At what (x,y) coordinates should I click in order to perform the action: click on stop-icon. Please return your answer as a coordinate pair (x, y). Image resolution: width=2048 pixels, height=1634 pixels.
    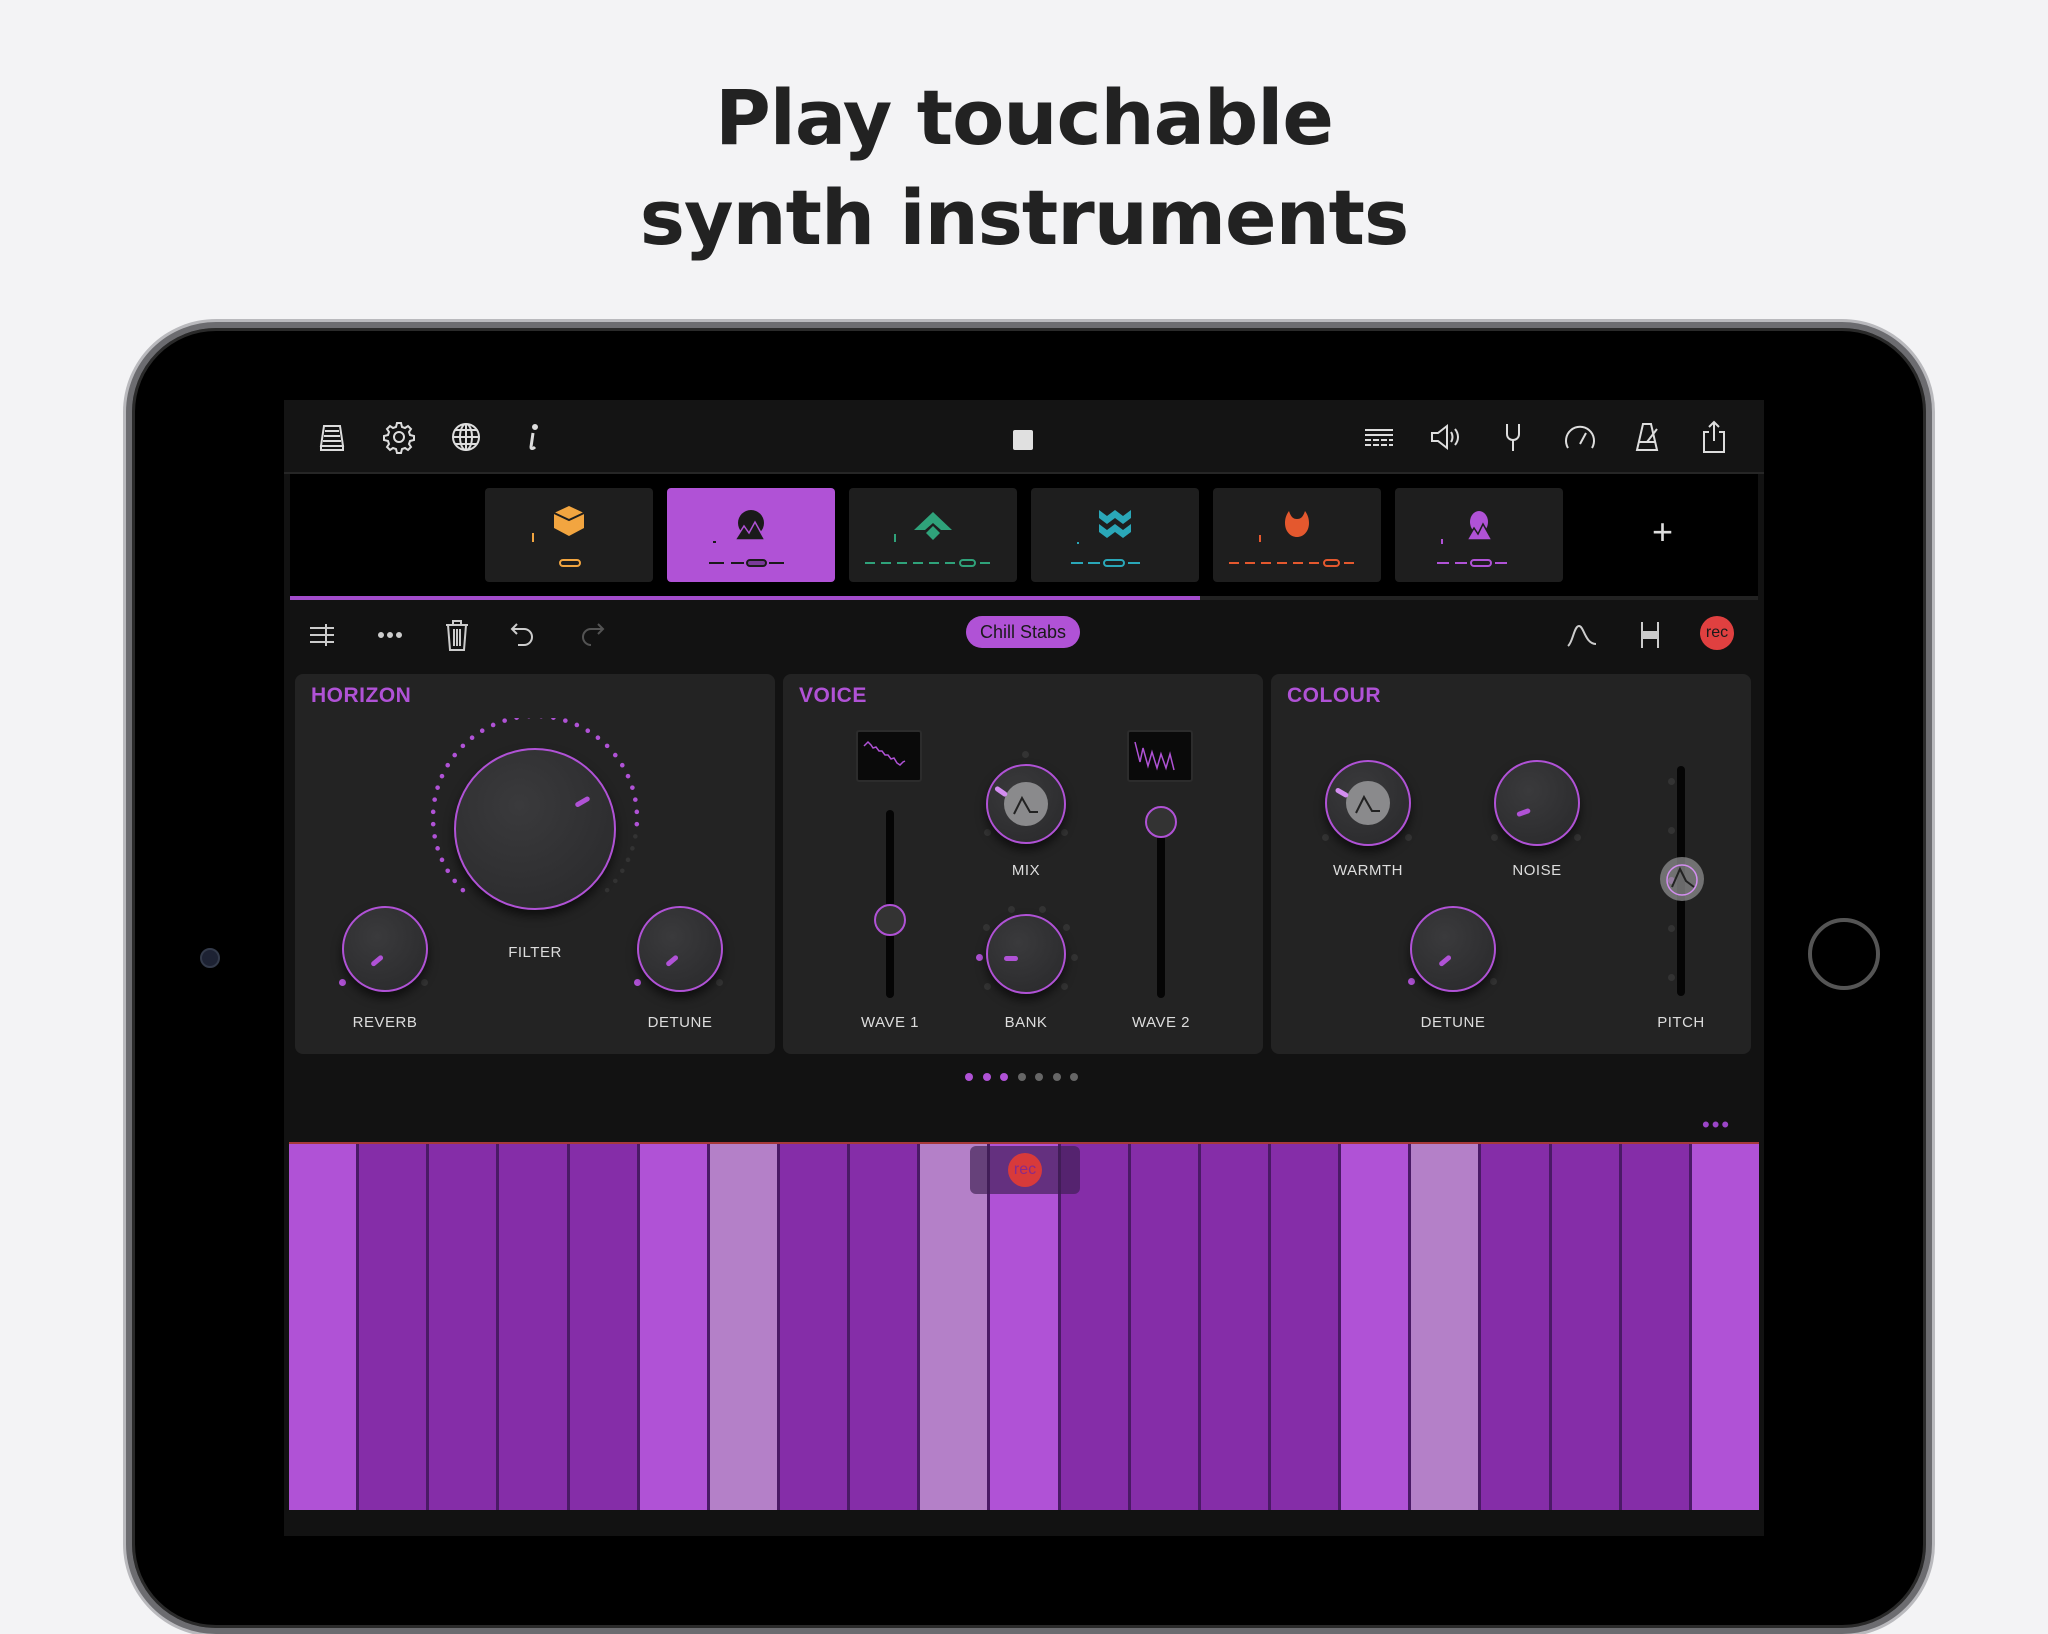
    Looking at the image, I should click on (1023, 440).